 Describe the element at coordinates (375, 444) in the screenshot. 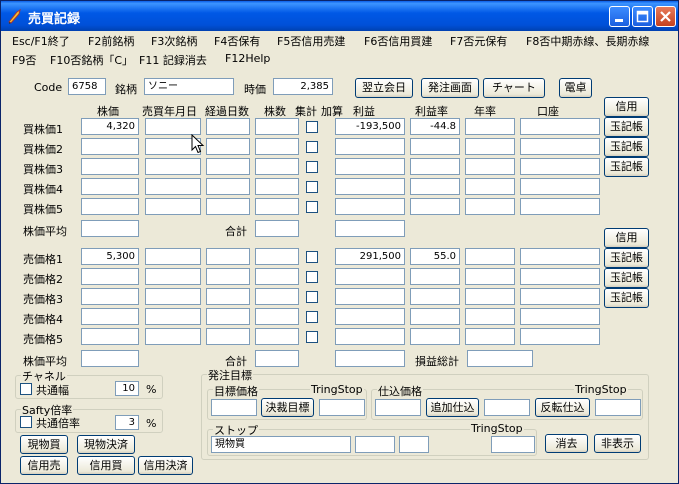

I see `stop-price-input` at that location.